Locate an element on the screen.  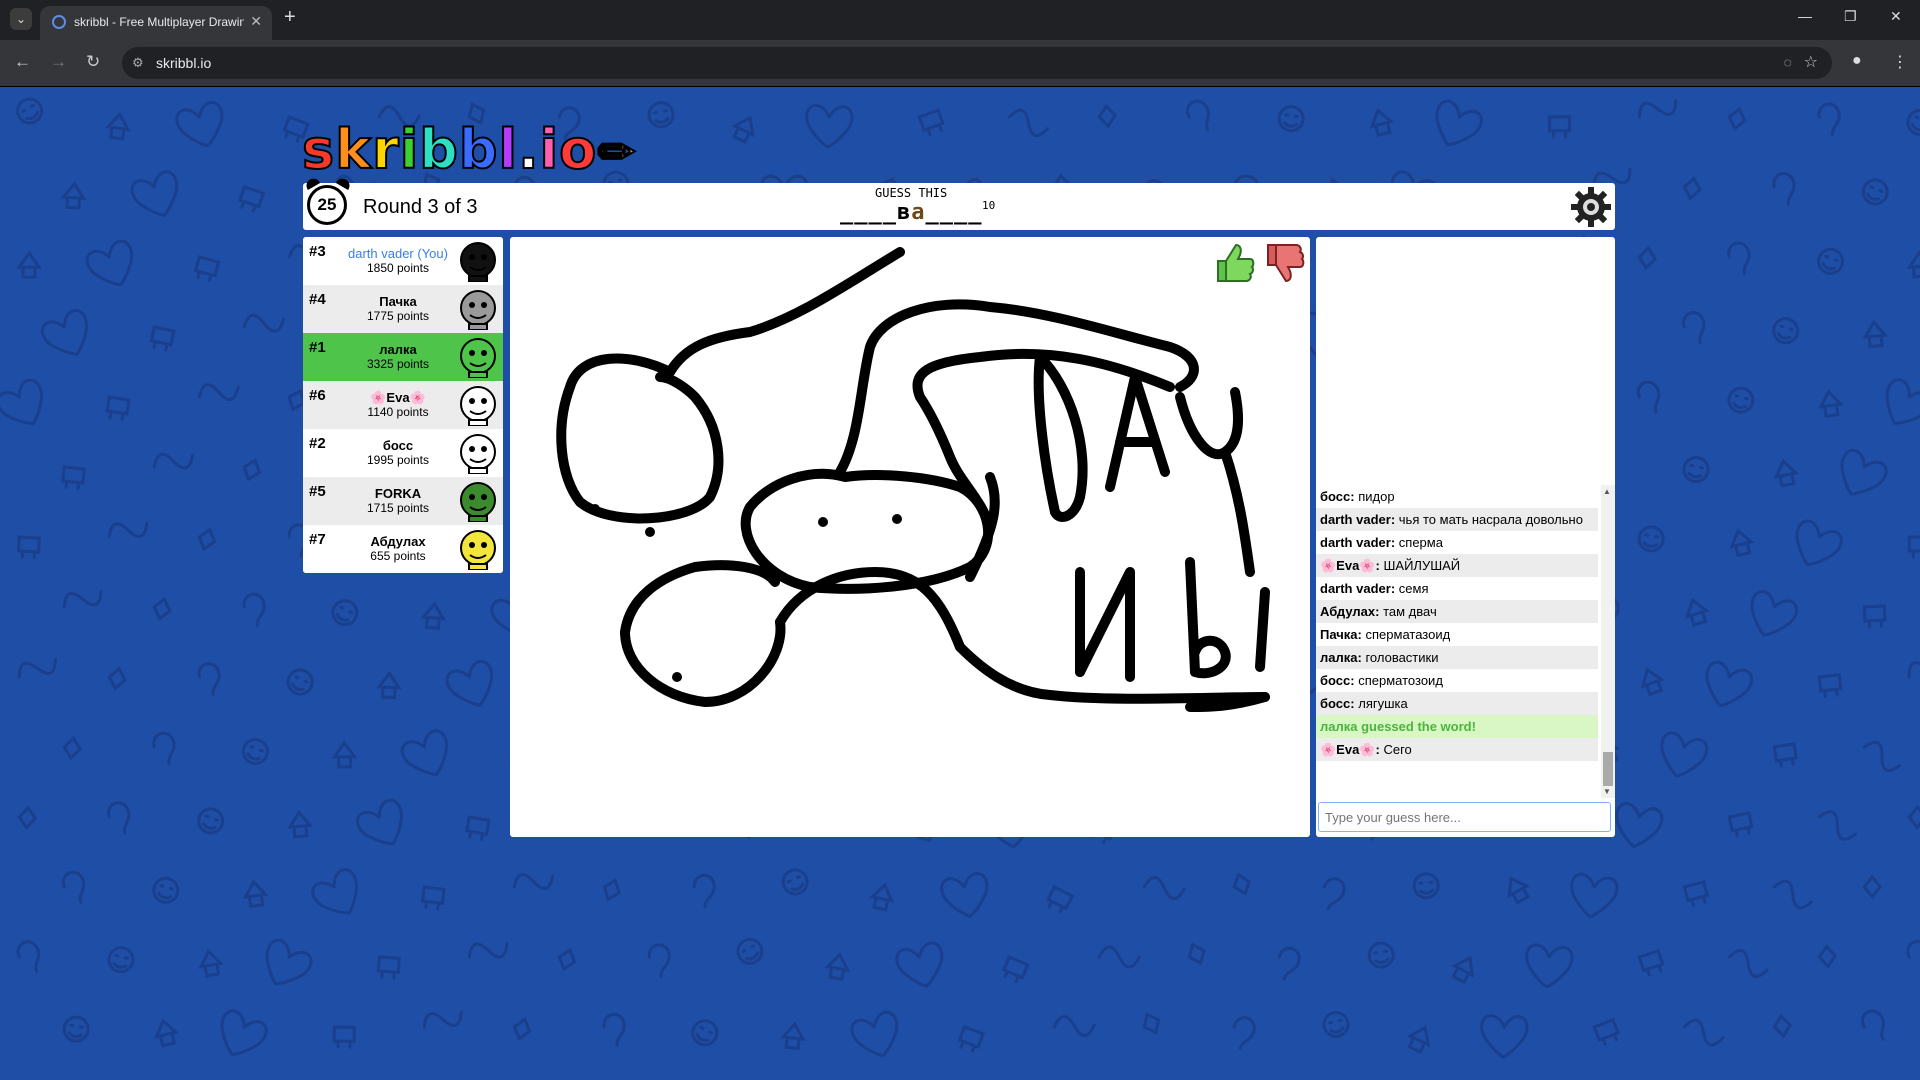
guess-input is located at coordinates (1464, 817).